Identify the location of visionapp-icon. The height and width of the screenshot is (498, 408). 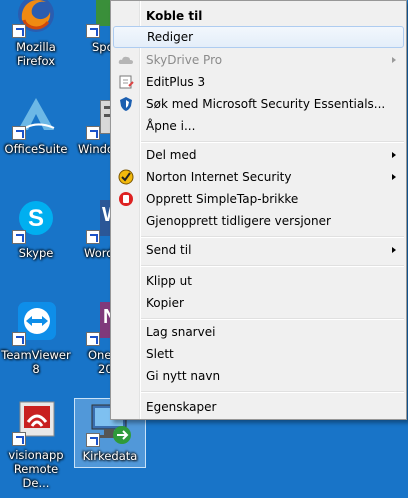
(36, 422).